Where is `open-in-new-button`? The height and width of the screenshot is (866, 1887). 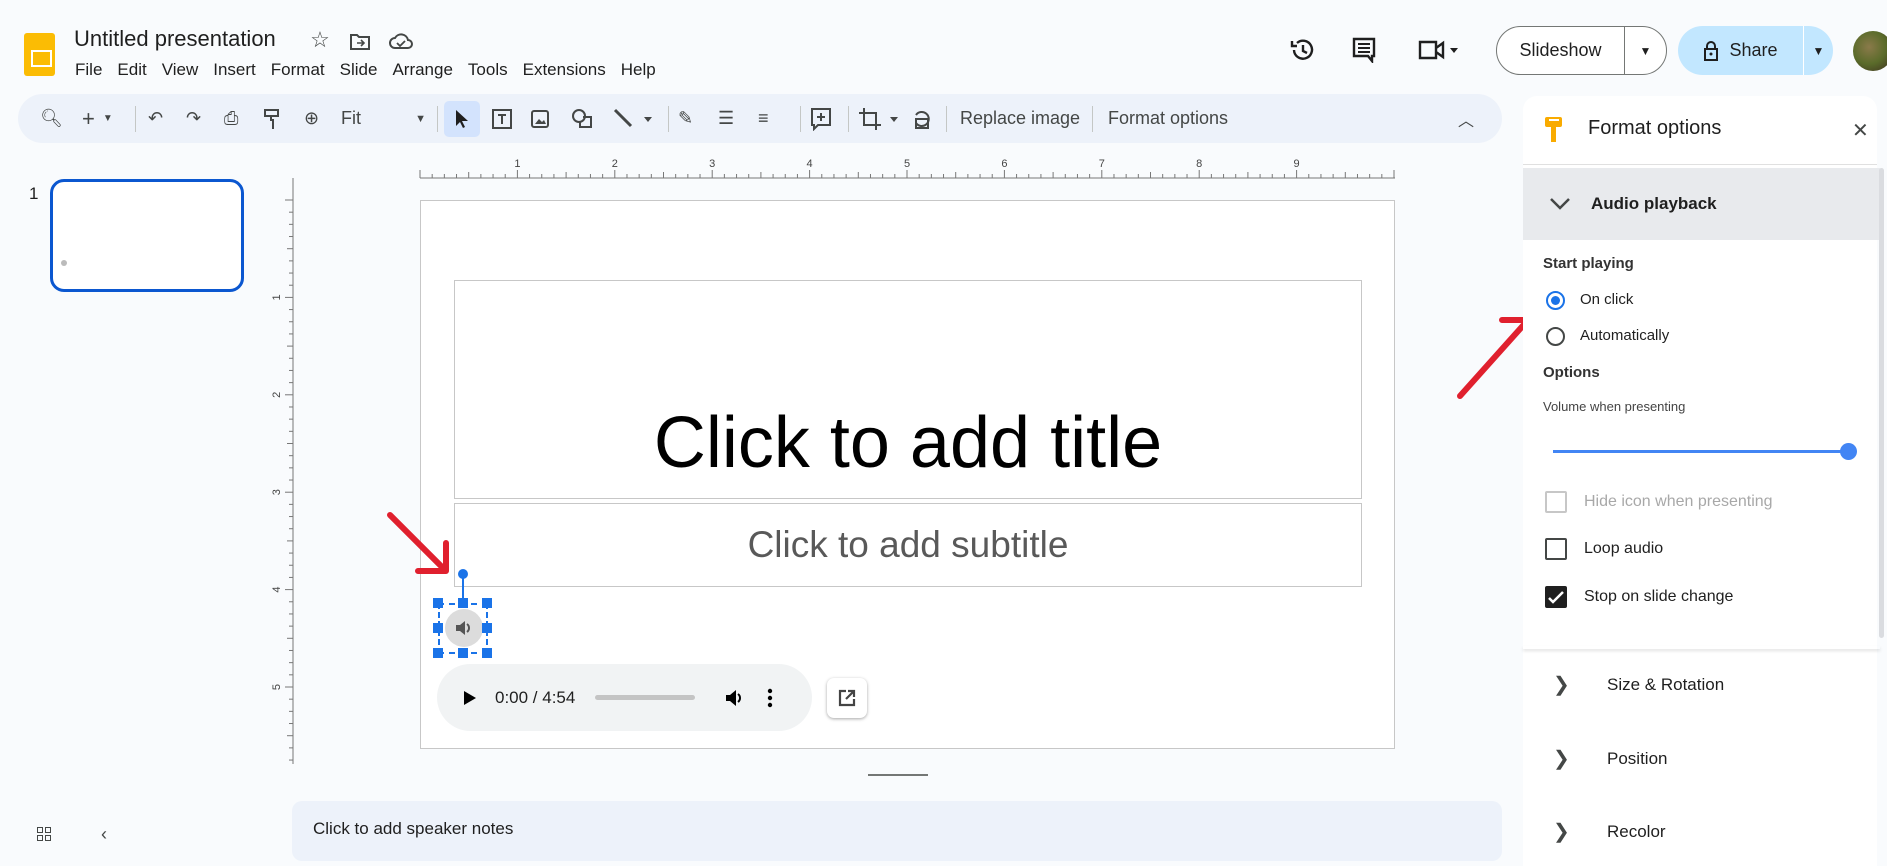 open-in-new-button is located at coordinates (847, 698).